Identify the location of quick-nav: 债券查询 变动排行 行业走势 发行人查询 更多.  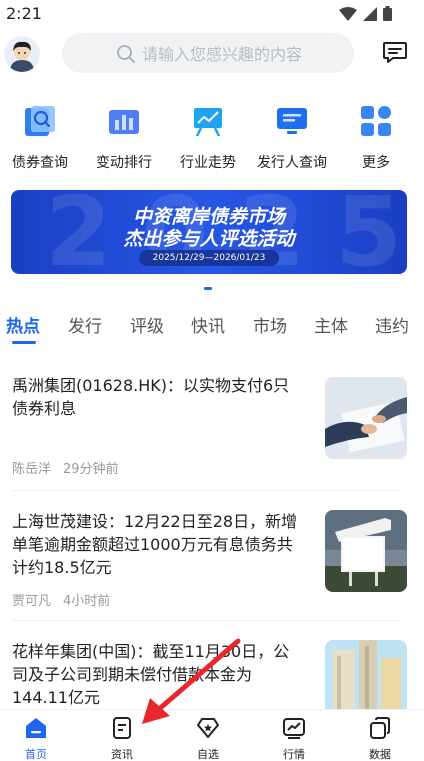
(212, 141).